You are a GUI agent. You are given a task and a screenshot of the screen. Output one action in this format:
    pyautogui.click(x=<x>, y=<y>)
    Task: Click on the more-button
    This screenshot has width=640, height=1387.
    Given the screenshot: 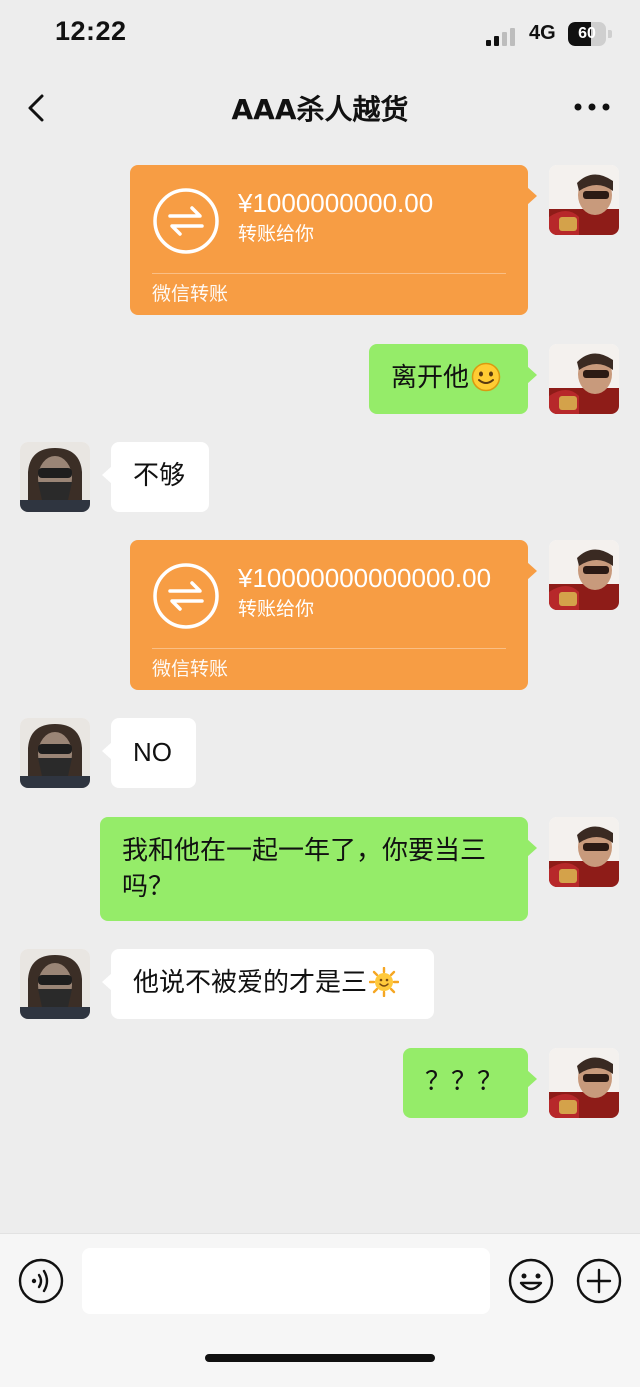 What is the action you would take?
    pyautogui.click(x=592, y=107)
    